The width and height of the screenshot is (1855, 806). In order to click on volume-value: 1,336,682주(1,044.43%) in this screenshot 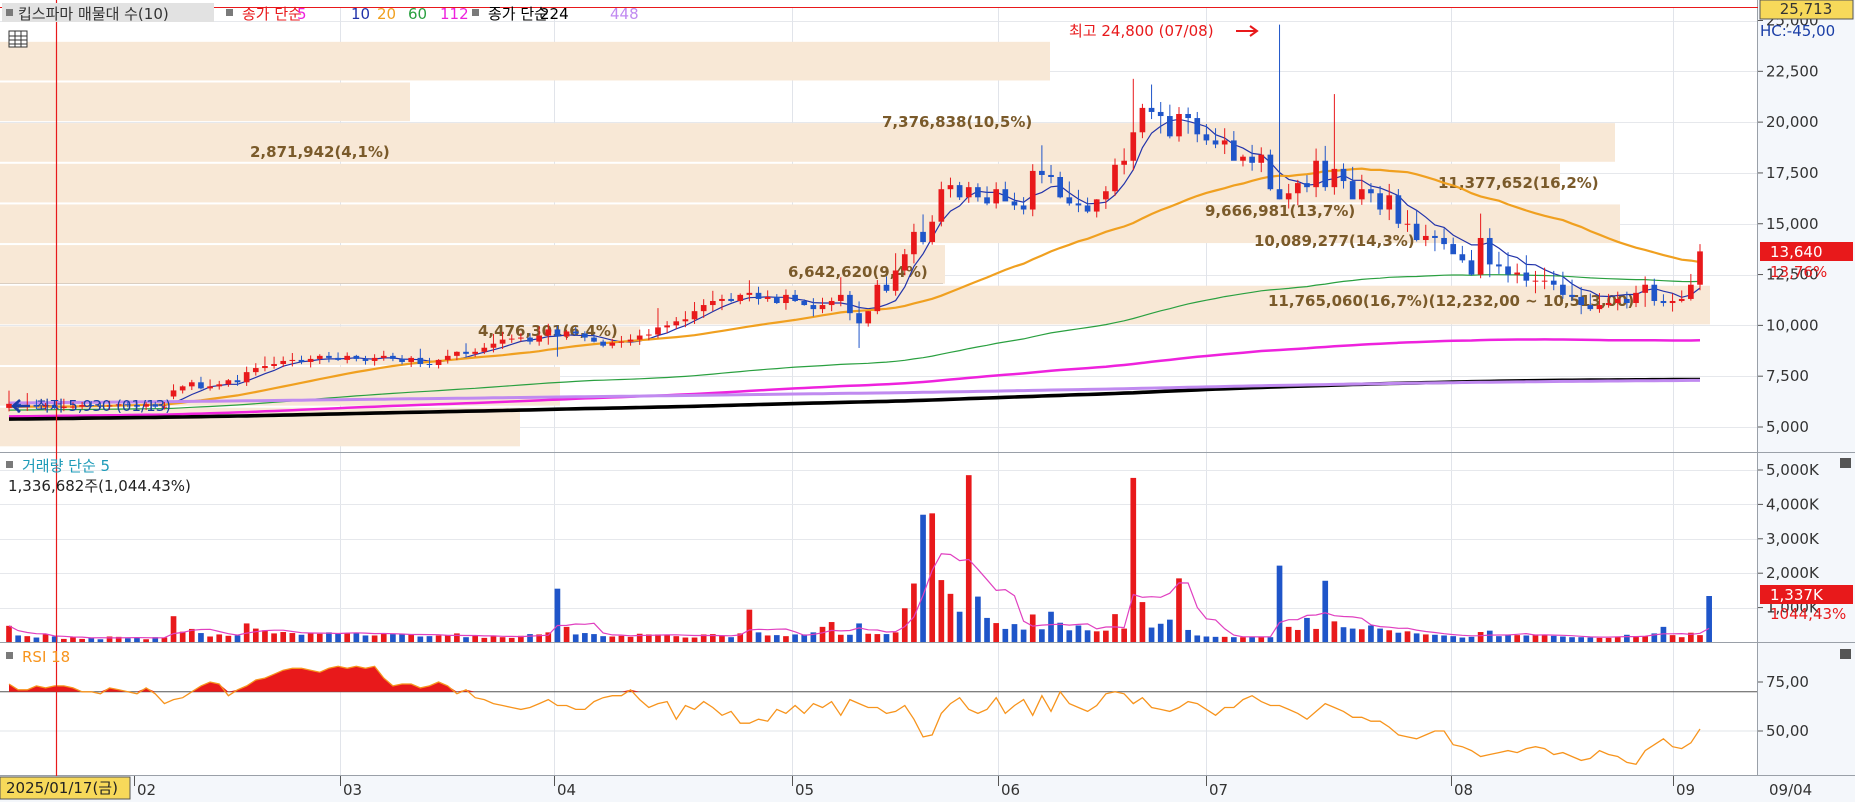, I will do `click(99, 486)`.